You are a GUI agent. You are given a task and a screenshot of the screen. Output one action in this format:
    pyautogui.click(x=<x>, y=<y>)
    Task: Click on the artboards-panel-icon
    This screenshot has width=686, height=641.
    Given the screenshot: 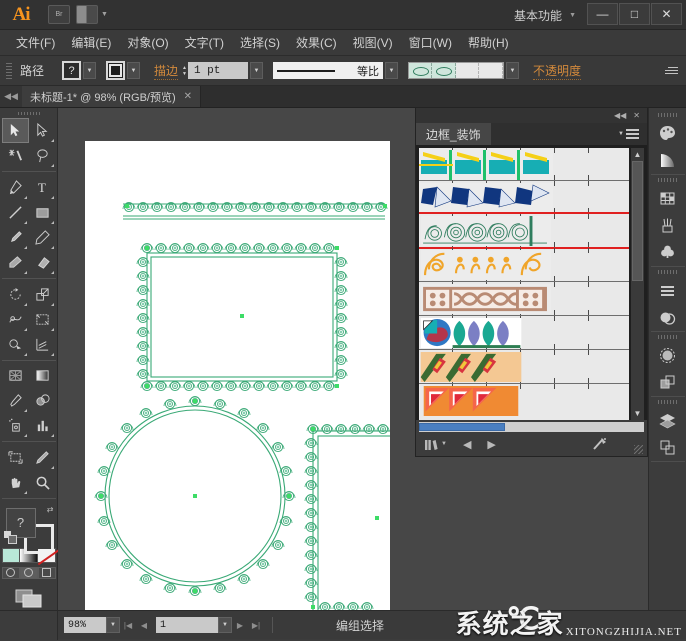 What is the action you would take?
    pyautogui.click(x=668, y=447)
    